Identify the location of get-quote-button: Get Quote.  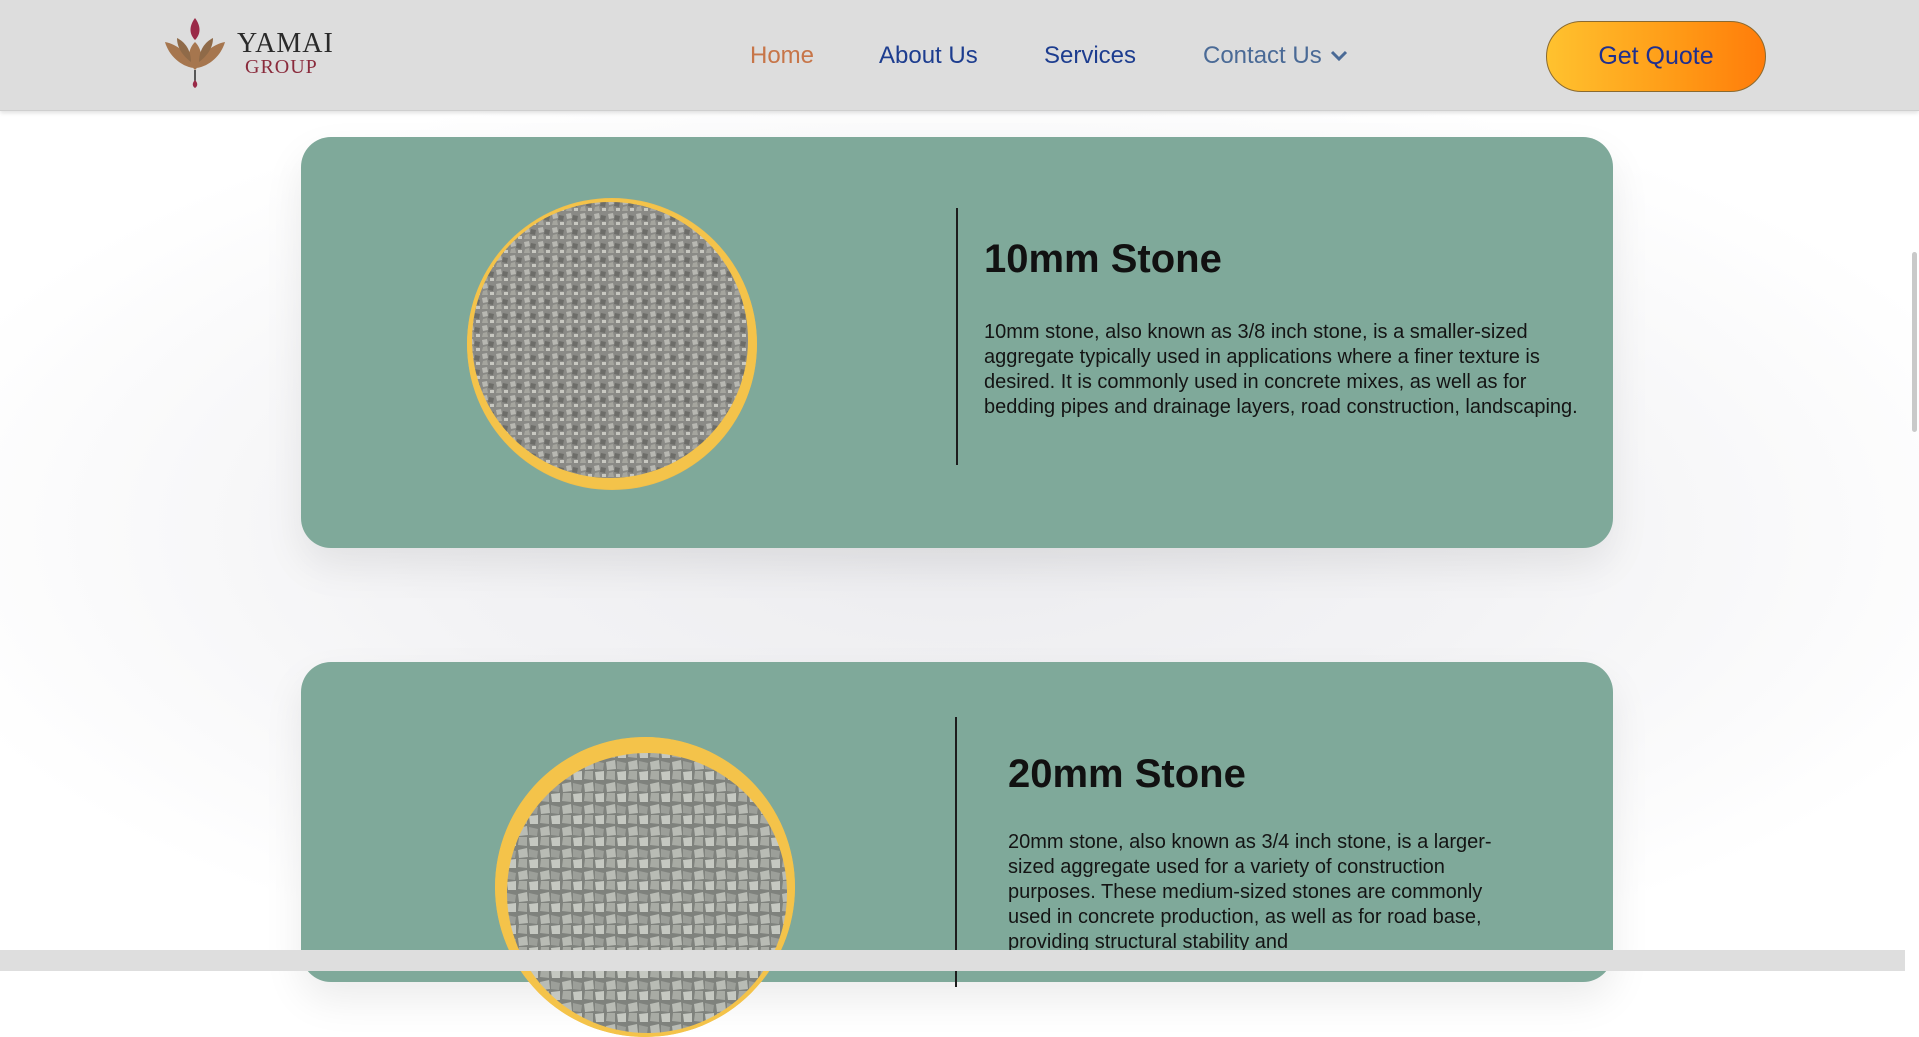
(1656, 56).